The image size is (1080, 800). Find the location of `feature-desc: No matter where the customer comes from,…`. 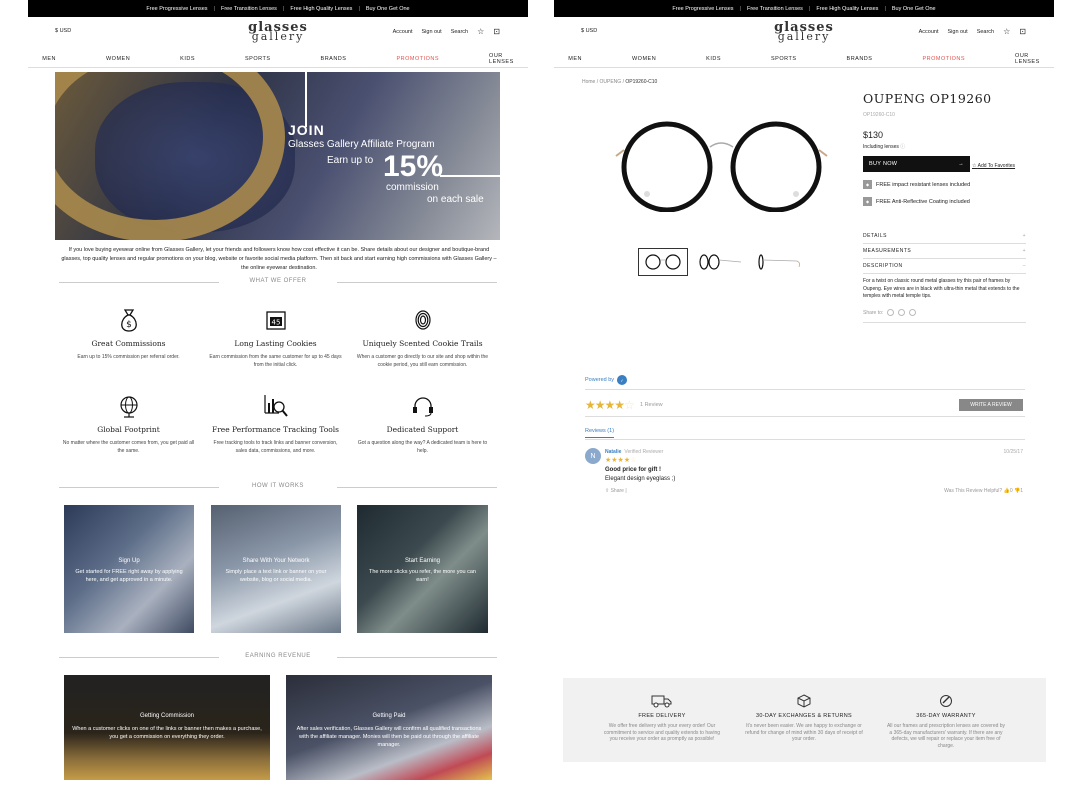

feature-desc: No matter where the customer comes from,… is located at coordinates (128, 447).